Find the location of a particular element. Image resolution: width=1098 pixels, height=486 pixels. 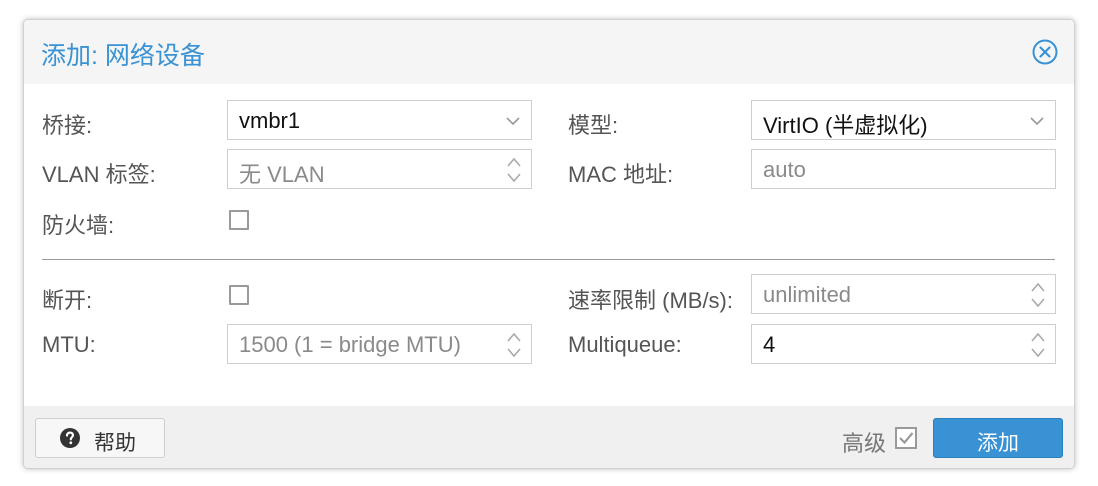

mac-address-label: MAC 地址: is located at coordinates (621, 174).